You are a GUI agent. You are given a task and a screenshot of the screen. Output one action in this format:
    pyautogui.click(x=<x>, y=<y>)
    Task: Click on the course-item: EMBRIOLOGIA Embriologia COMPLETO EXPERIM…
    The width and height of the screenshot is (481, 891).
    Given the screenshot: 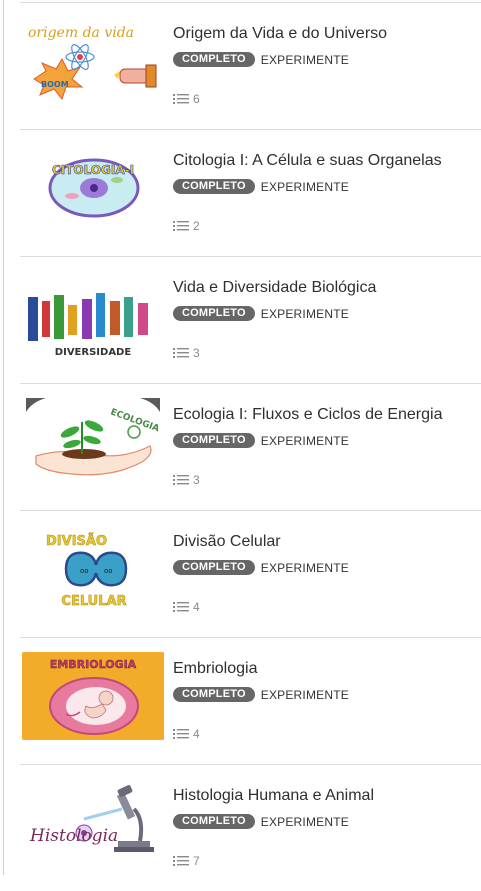 What is the action you would take?
    pyautogui.click(x=250, y=700)
    